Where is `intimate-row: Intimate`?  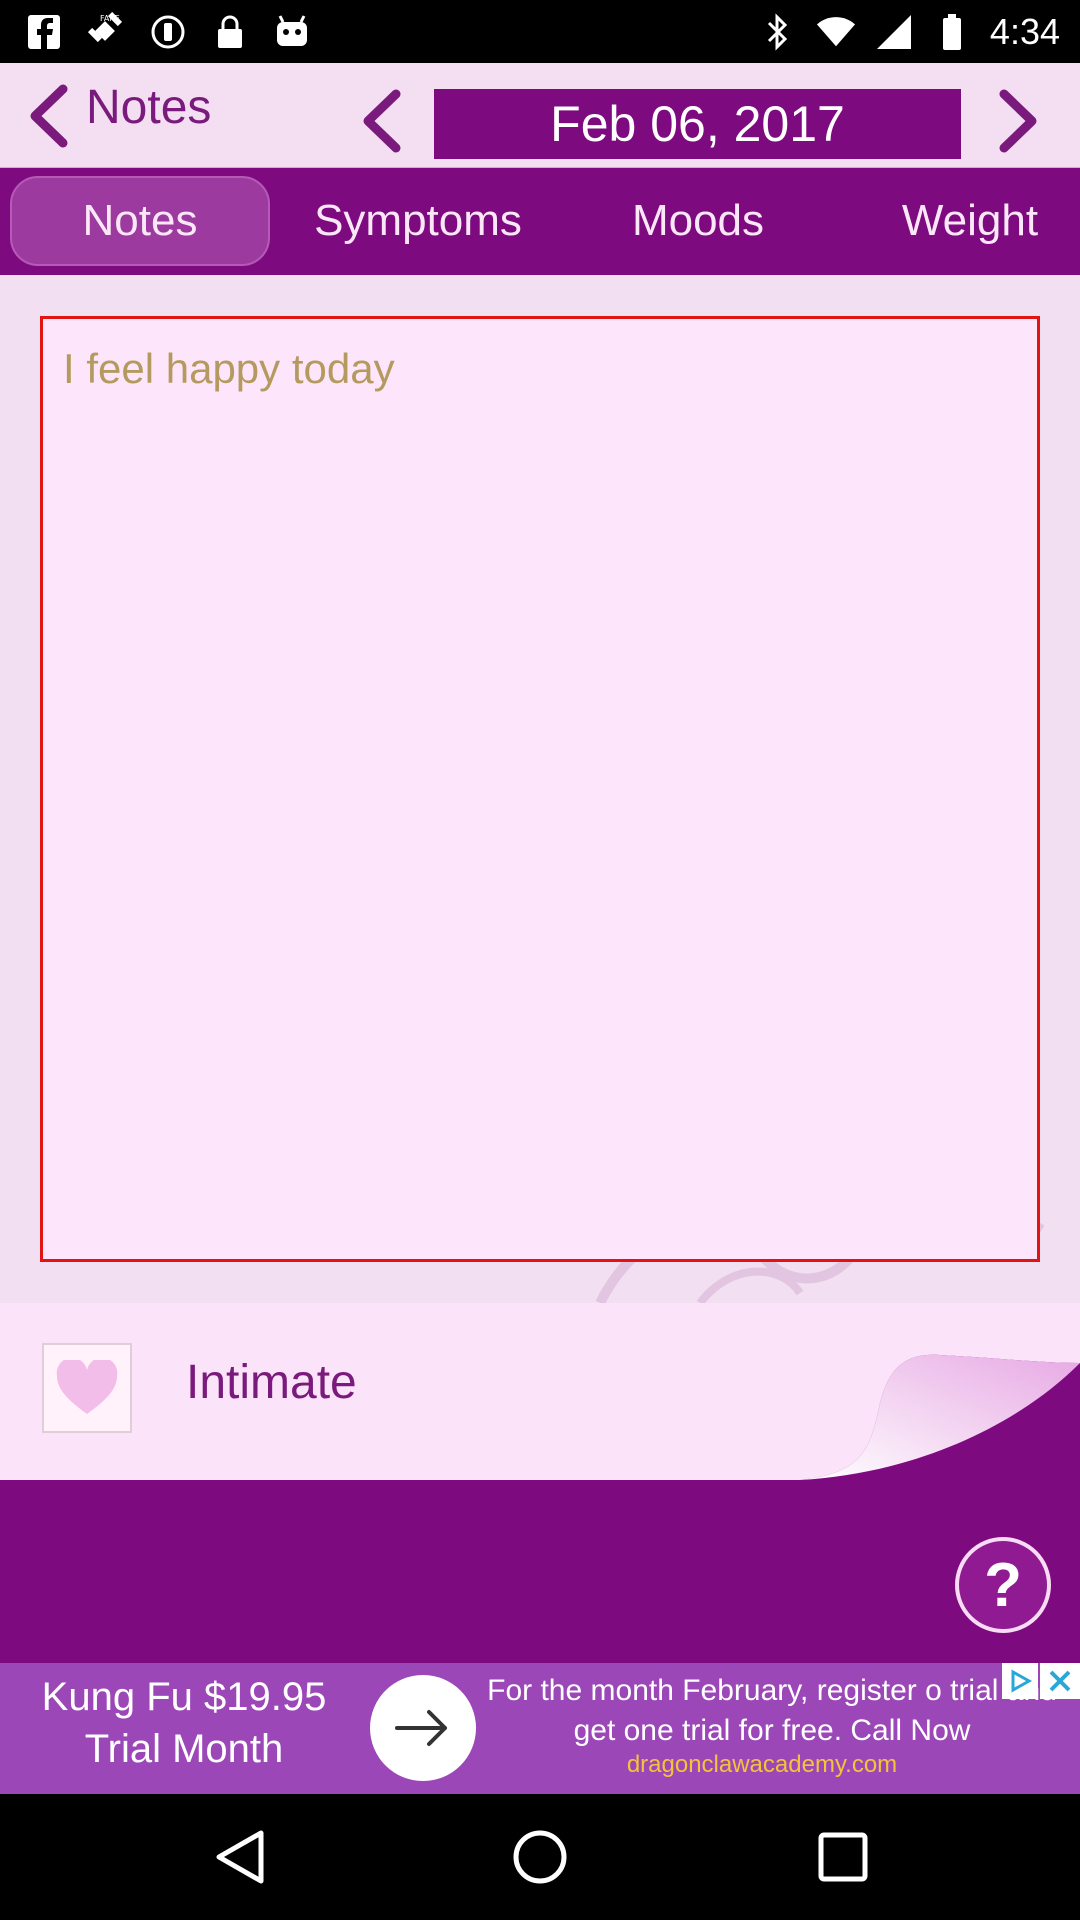
intimate-row: Intimate is located at coordinates (540, 1391).